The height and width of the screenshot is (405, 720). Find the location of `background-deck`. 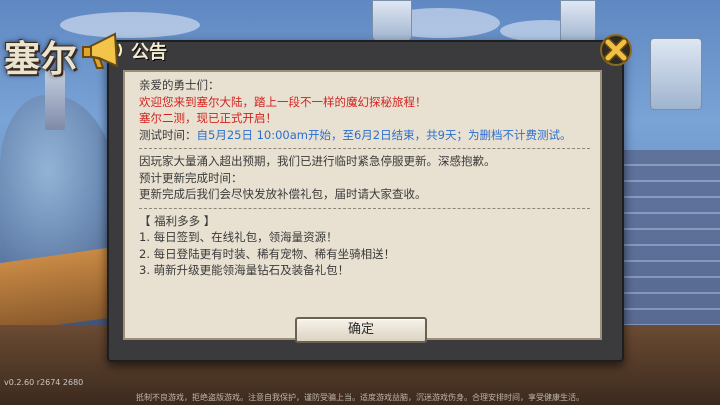

background-deck is located at coordinates (57, 290).